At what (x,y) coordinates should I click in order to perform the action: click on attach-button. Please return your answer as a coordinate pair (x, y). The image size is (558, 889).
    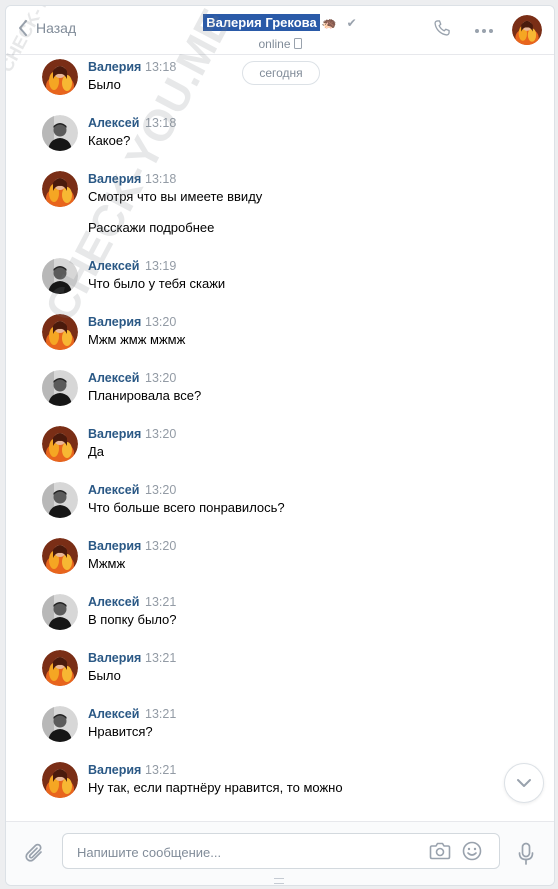
    Looking at the image, I should click on (35, 856).